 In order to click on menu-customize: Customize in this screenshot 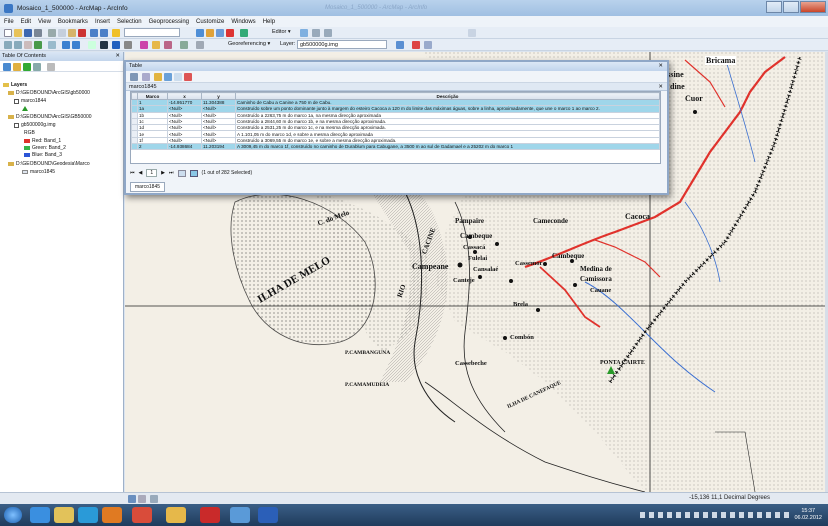, I will do `click(210, 22)`.